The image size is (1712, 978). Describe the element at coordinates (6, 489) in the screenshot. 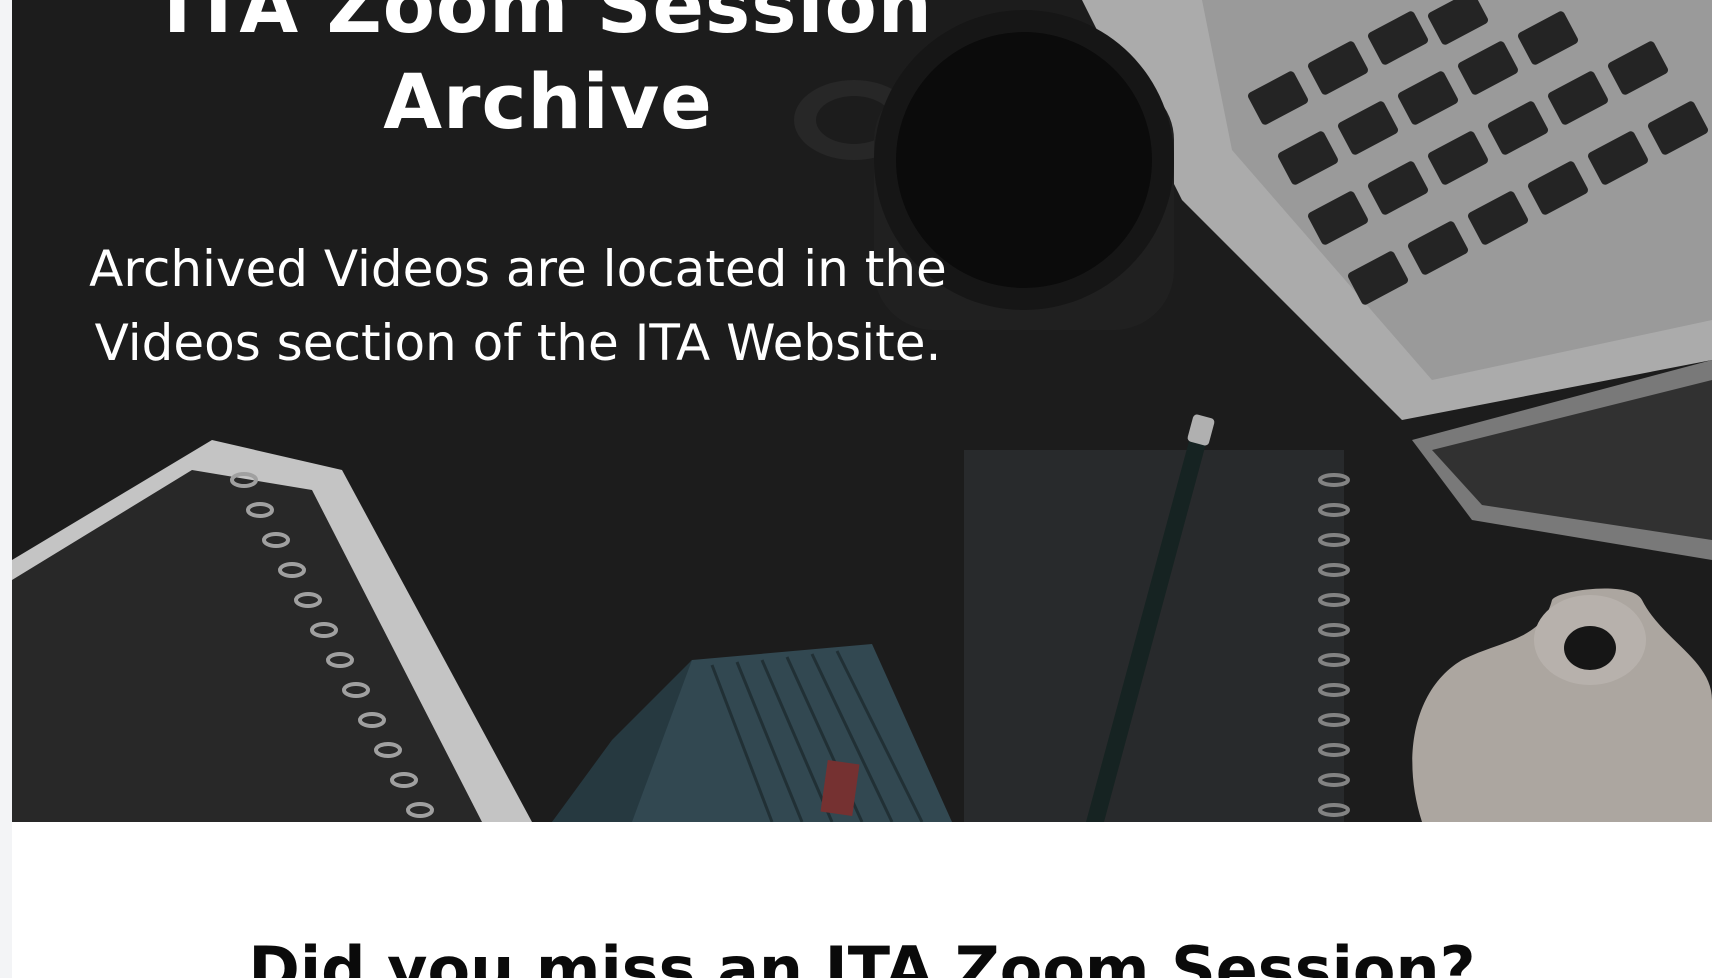

I see `left-gutter` at that location.